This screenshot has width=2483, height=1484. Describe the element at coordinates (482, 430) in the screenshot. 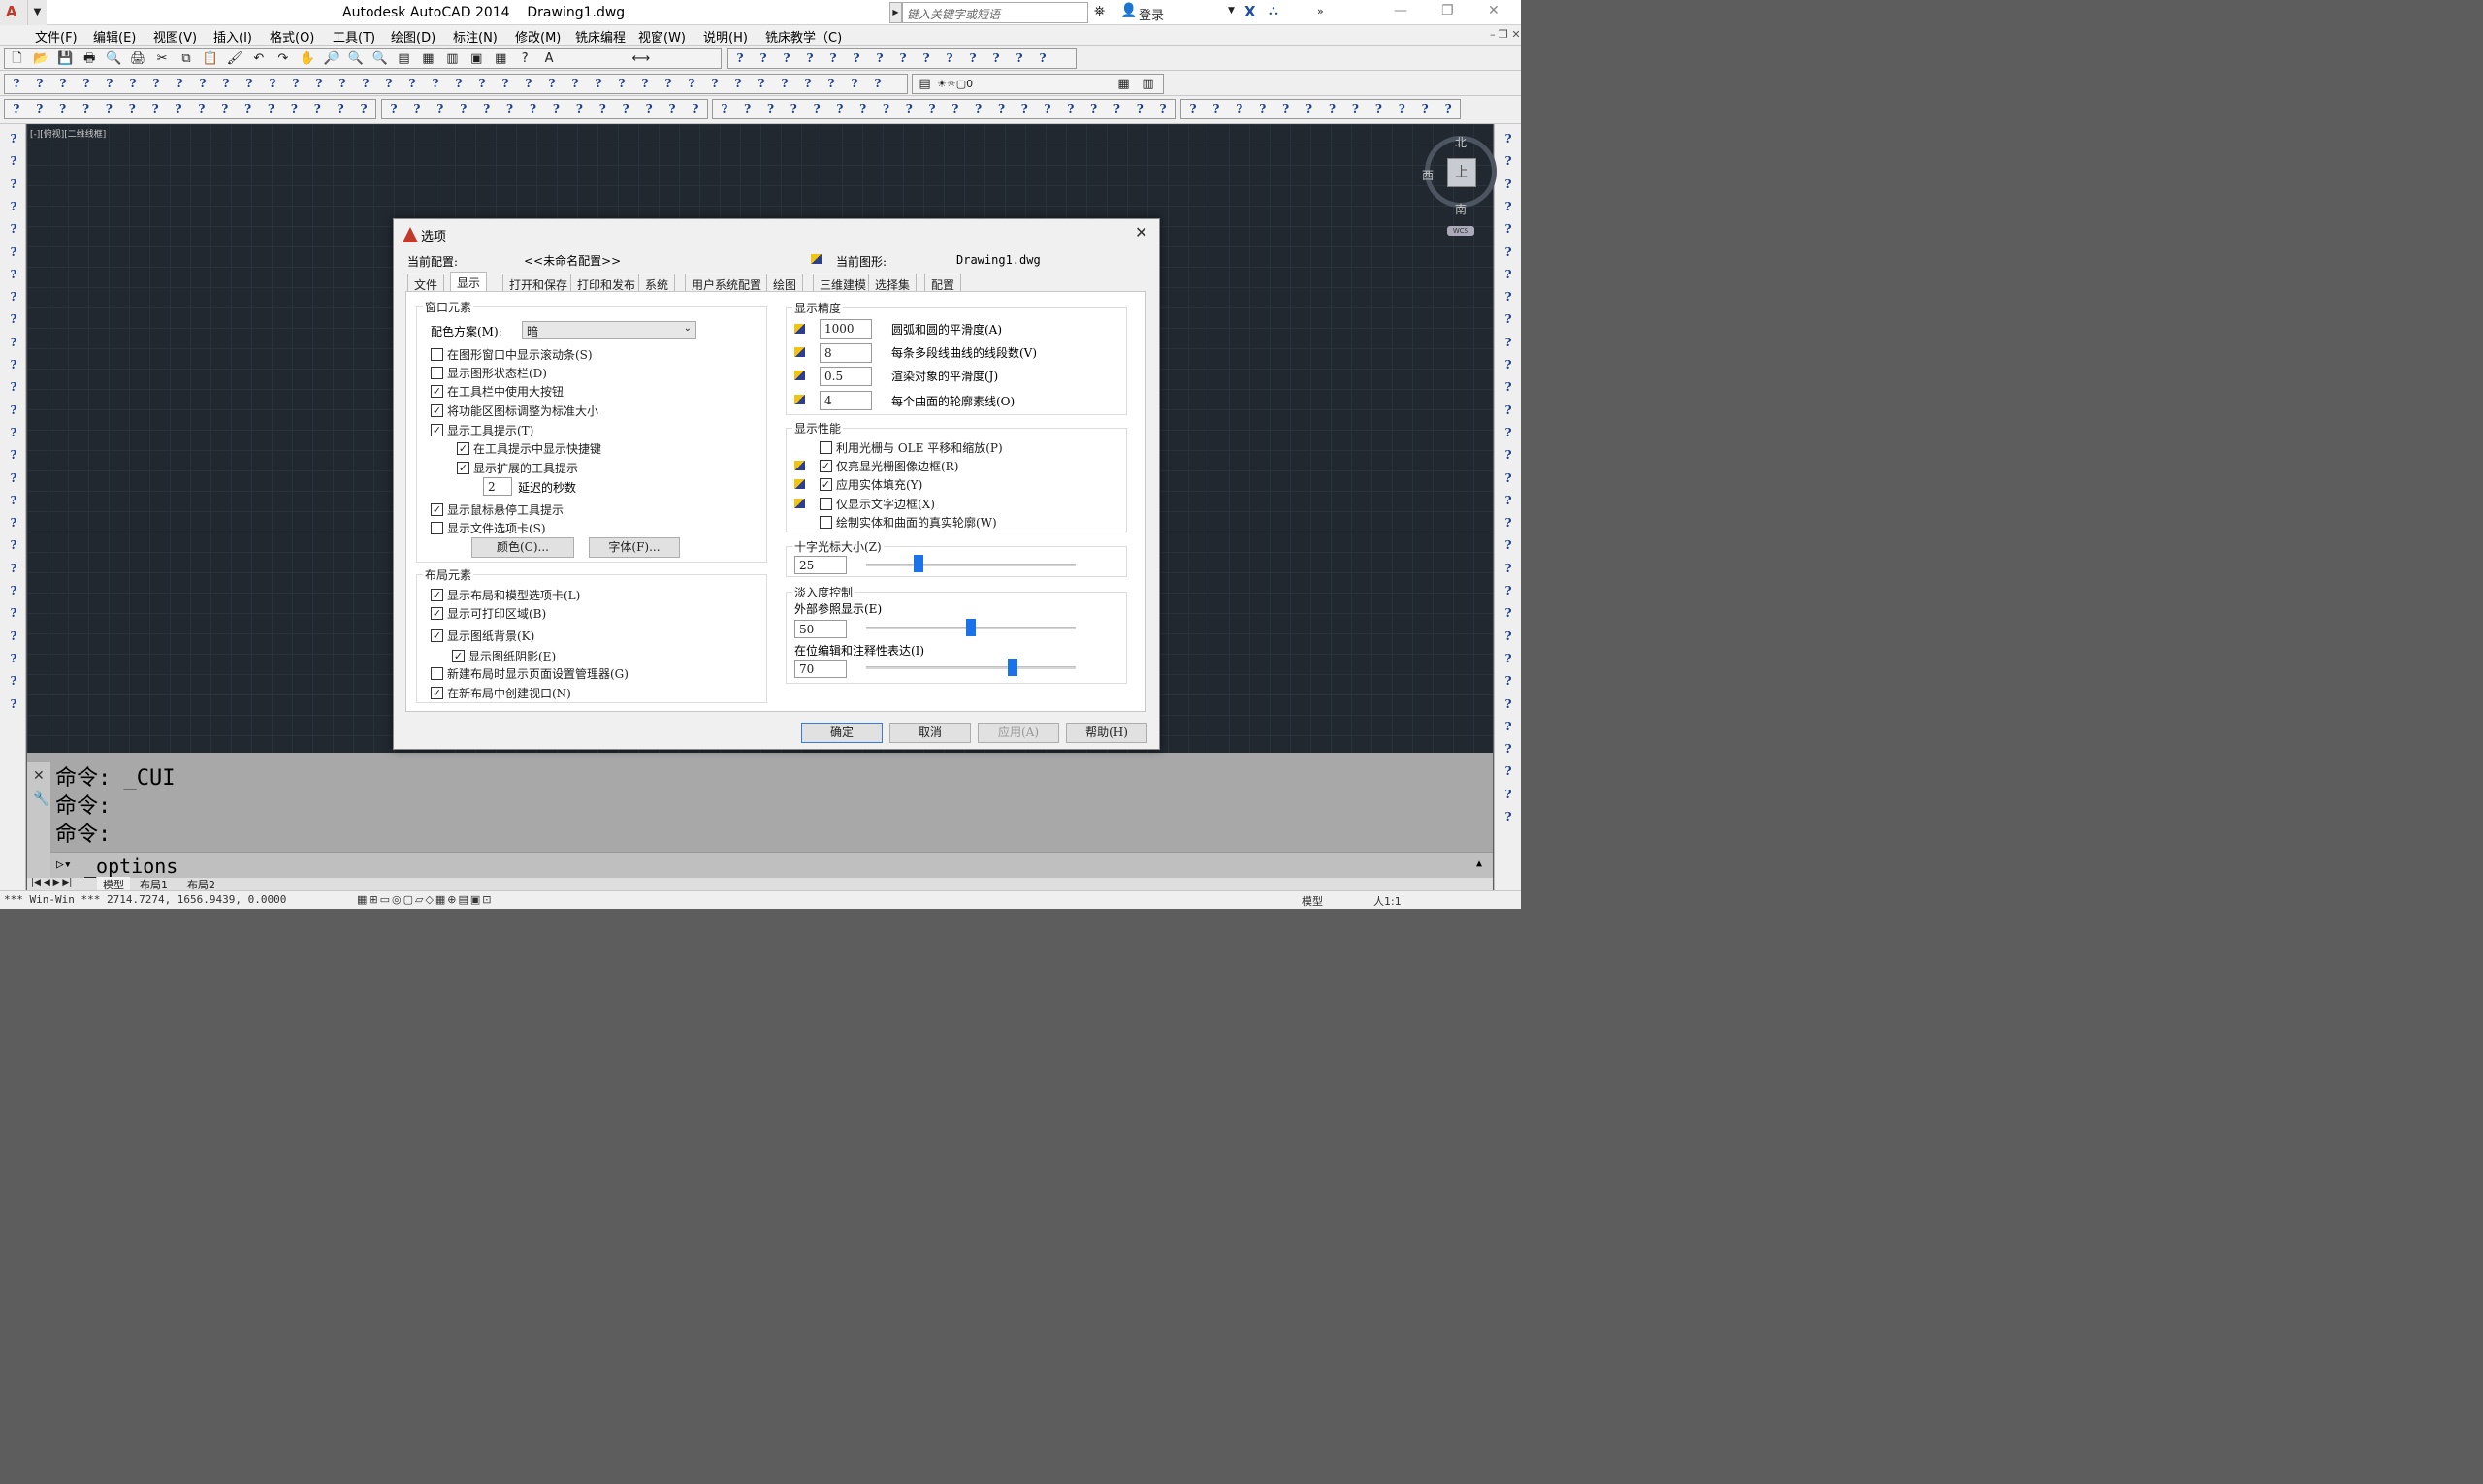

I see `checkbox-show-tooltips: ✓ 显示工具提示(T)` at that location.